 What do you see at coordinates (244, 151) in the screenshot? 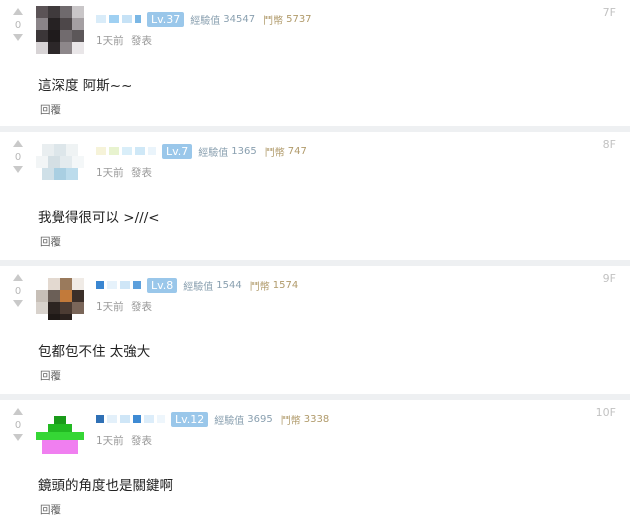
I see `exp-value: 1365` at bounding box center [244, 151].